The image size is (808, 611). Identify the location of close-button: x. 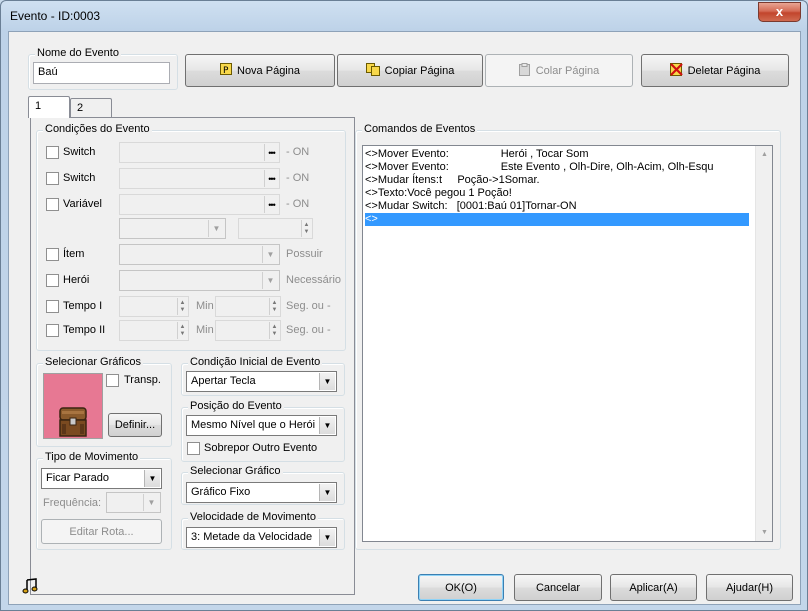
(779, 12).